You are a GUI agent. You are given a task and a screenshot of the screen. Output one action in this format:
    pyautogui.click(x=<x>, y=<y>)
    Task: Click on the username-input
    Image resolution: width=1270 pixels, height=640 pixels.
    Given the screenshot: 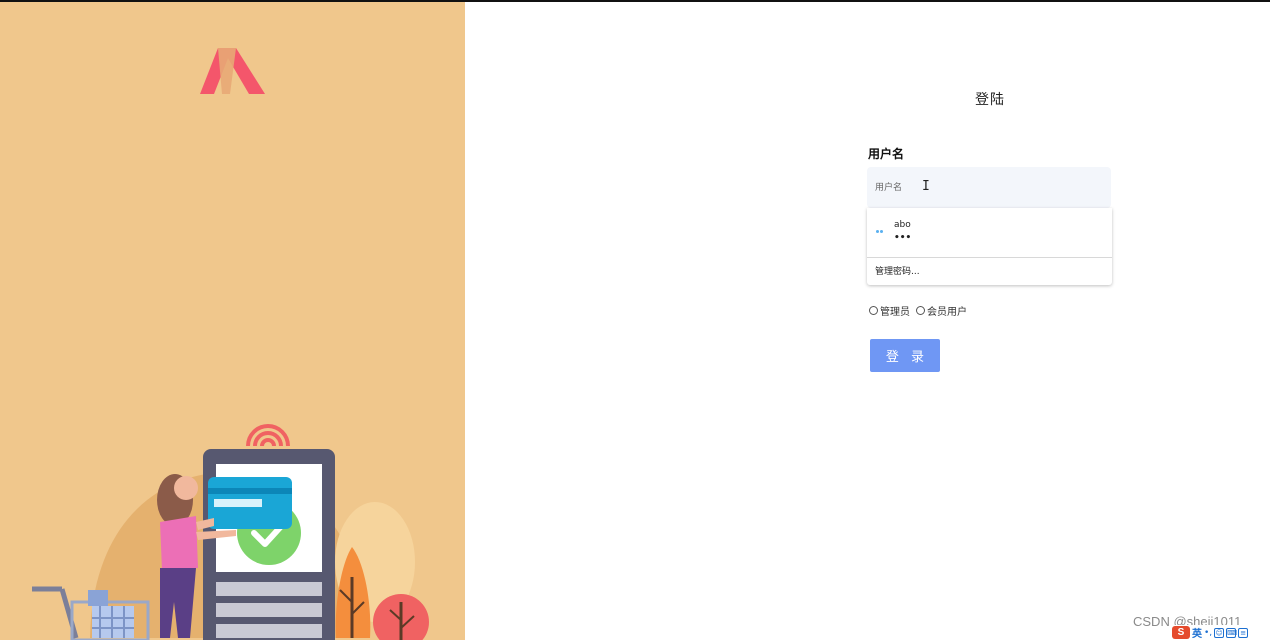 What is the action you would take?
    pyautogui.click(x=989, y=187)
    